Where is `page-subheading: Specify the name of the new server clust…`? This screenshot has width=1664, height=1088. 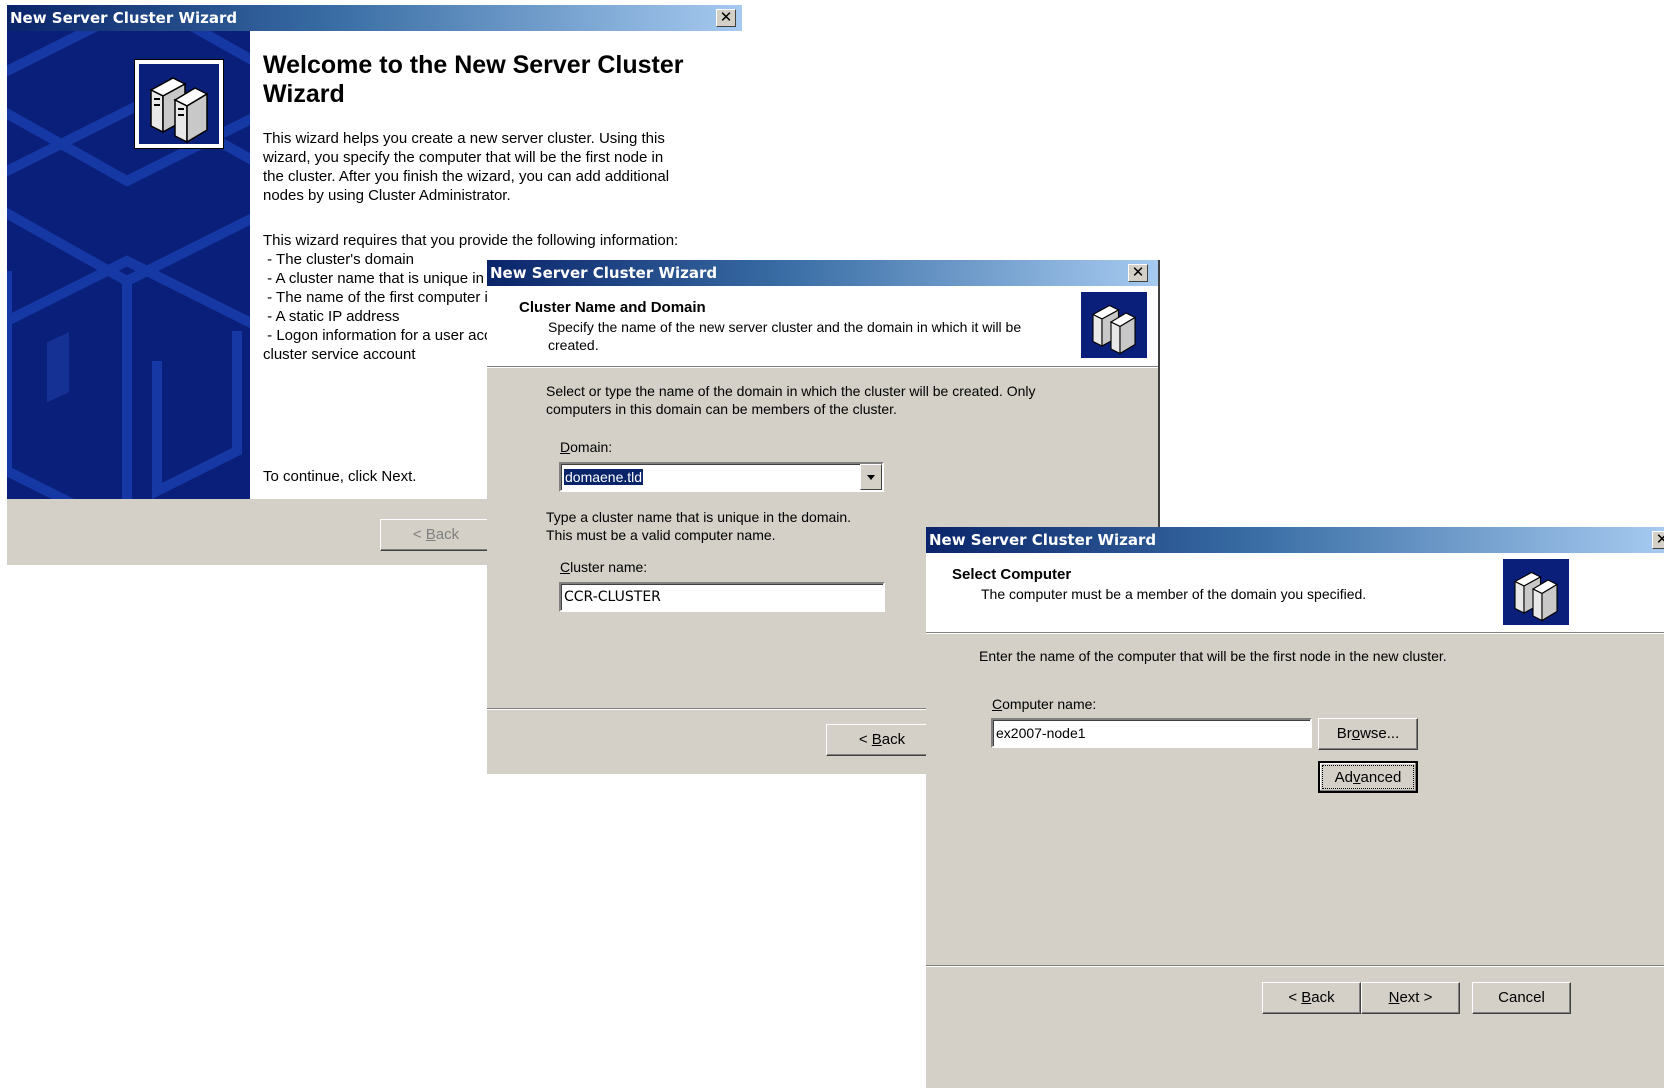 page-subheading: Specify the name of the new server clust… is located at coordinates (785, 327).